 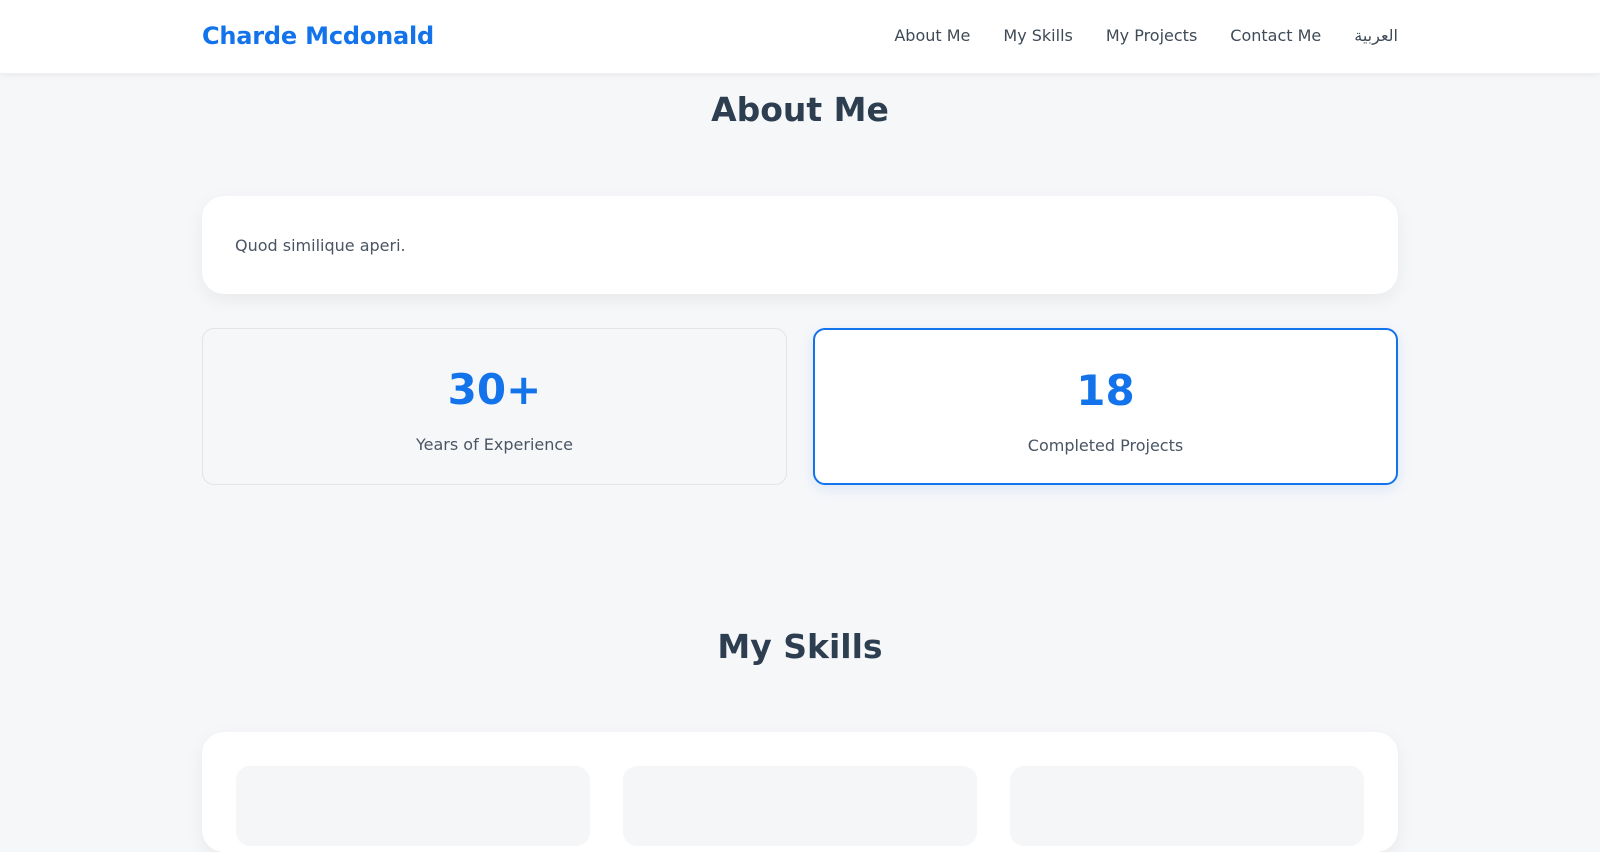 I want to click on brand-logo-link: Charde Mcdonald, so click(x=318, y=36).